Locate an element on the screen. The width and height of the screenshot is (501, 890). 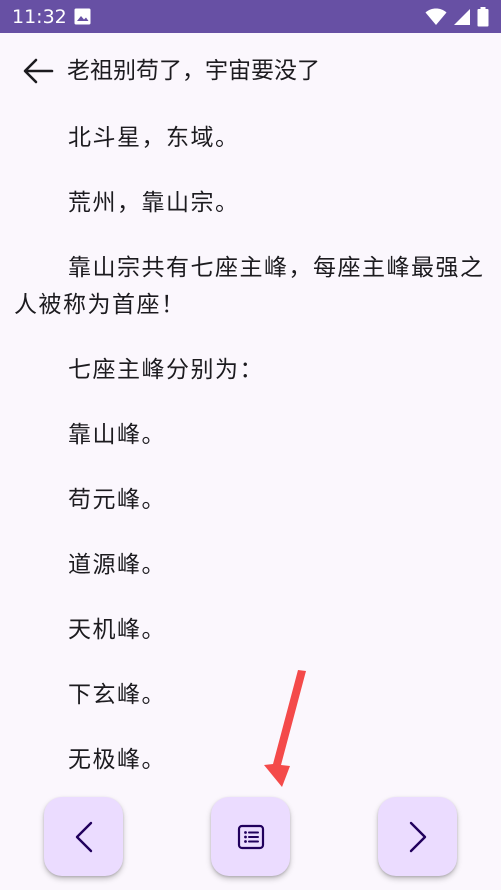
list-icon is located at coordinates (250, 836).